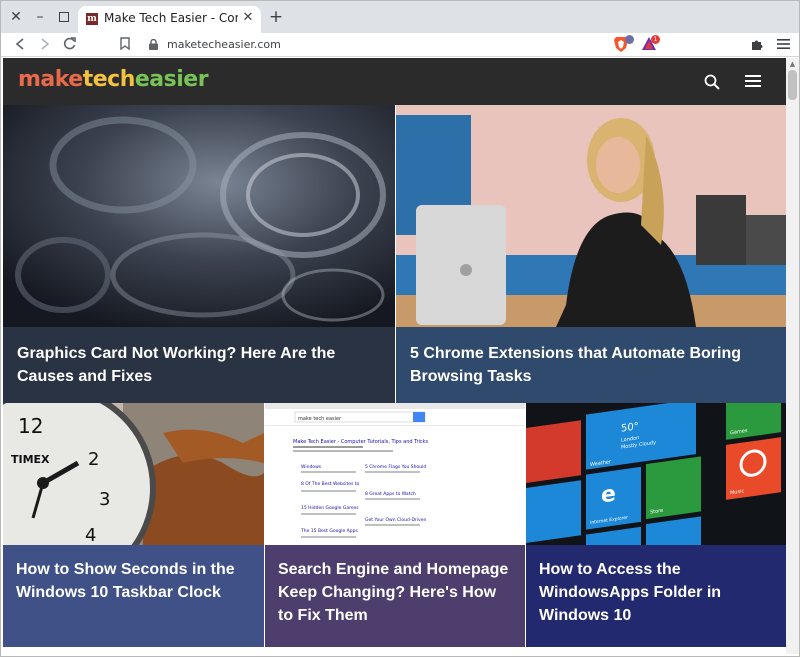 Image resolution: width=800 pixels, height=657 pixels. I want to click on svg-text: Windows, so click(311, 467).